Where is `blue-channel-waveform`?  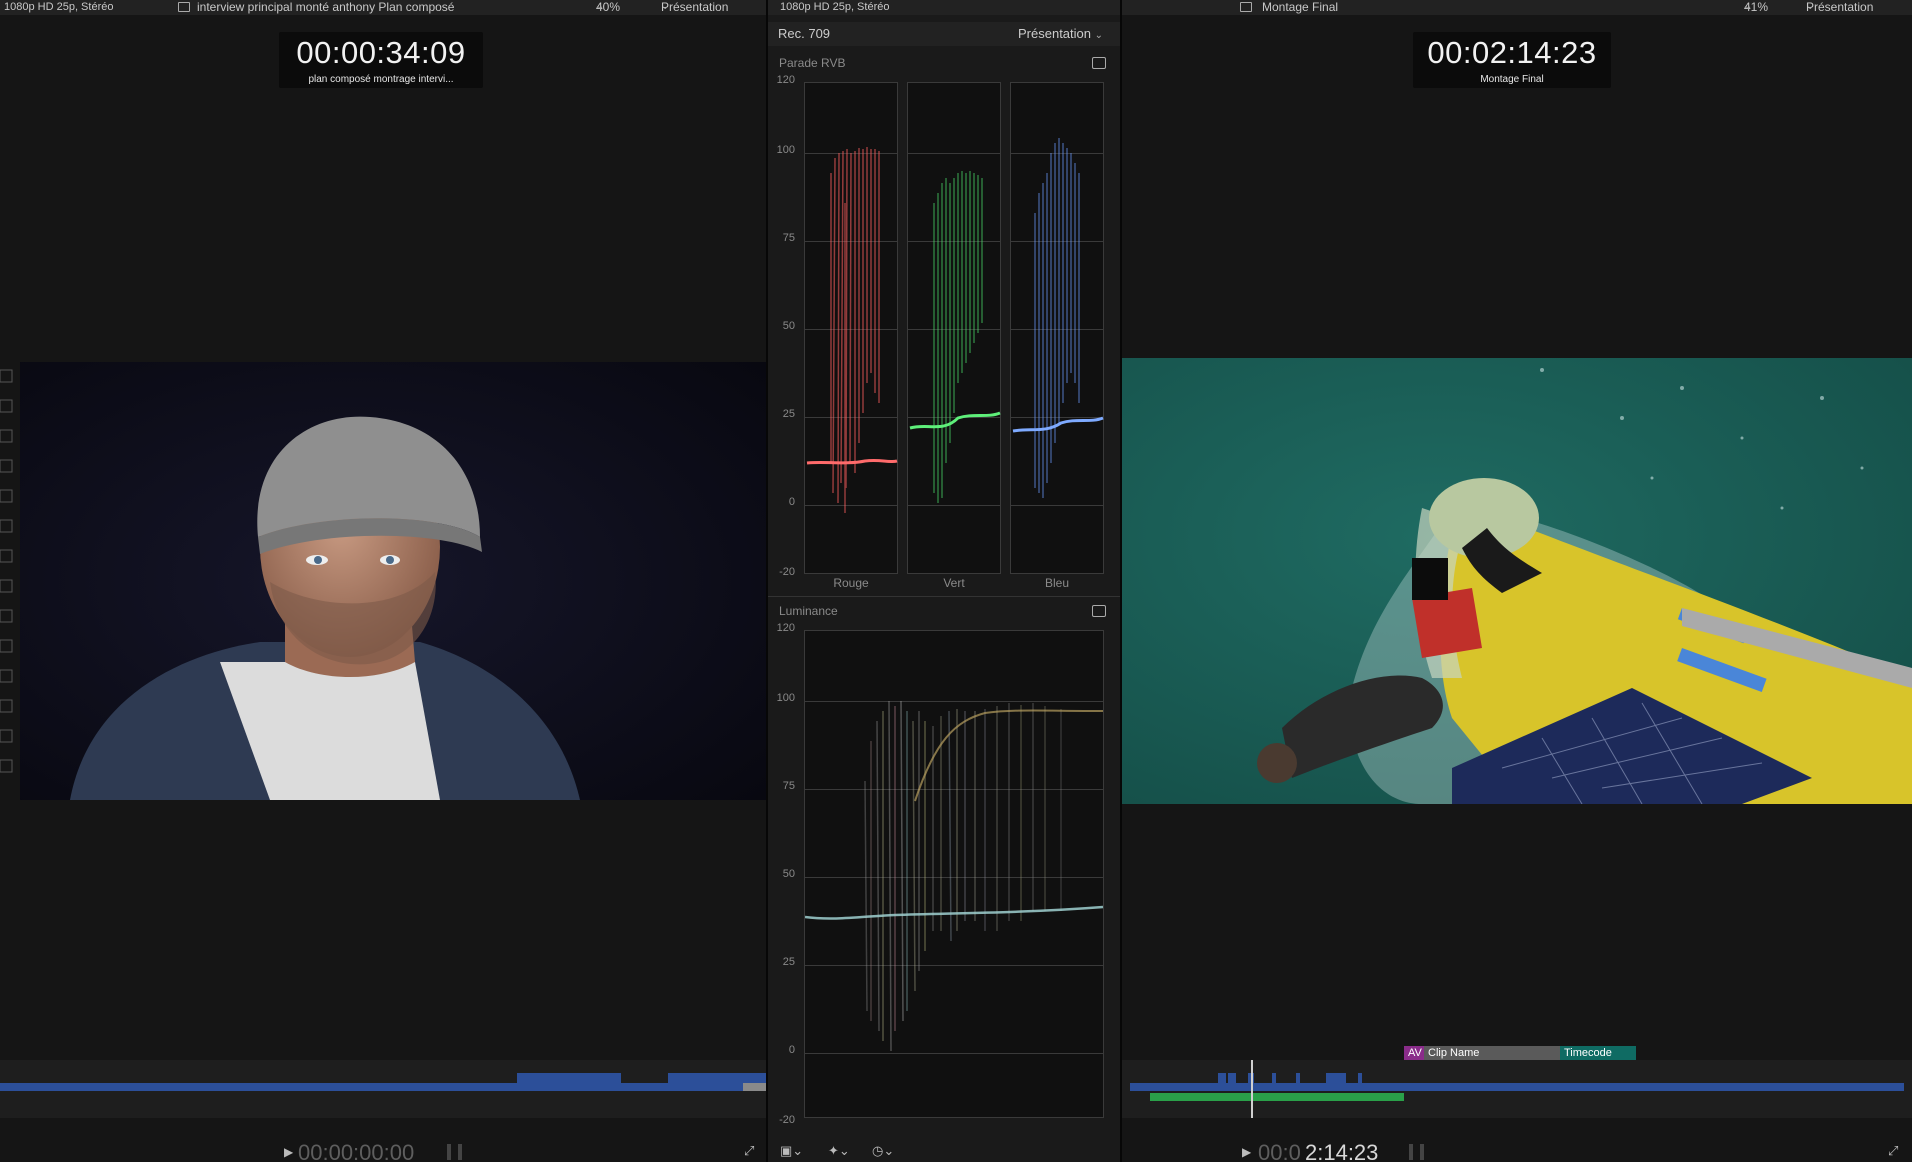
blue-channel-waveform is located at coordinates (1057, 328).